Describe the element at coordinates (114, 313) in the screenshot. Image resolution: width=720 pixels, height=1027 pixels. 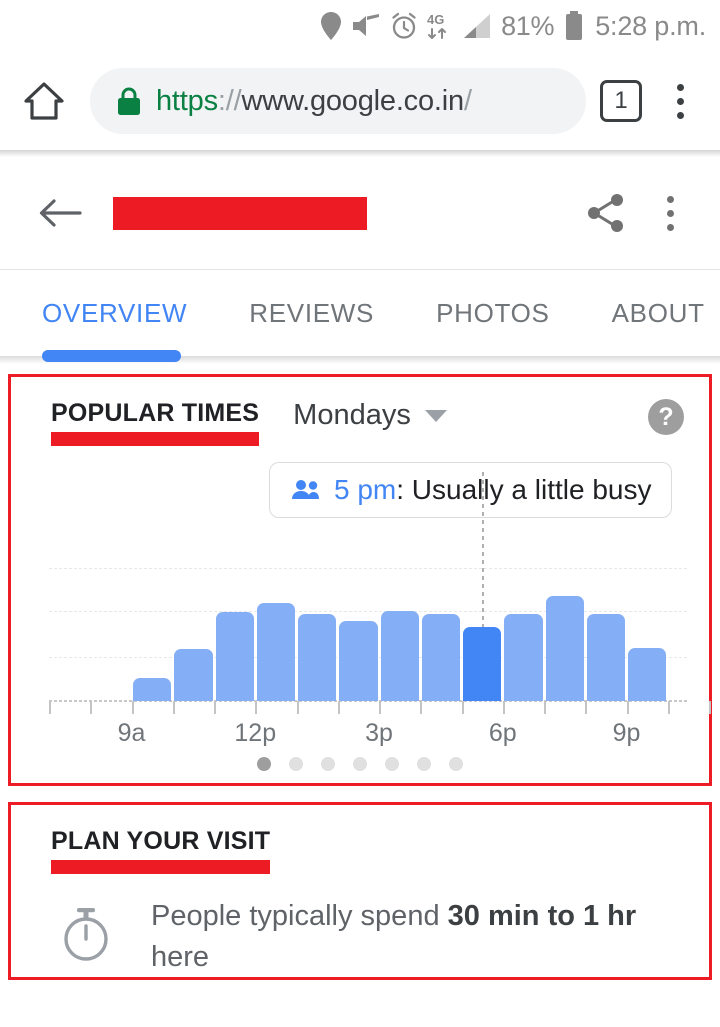
I see `tab-overview: OVERVIEW` at that location.